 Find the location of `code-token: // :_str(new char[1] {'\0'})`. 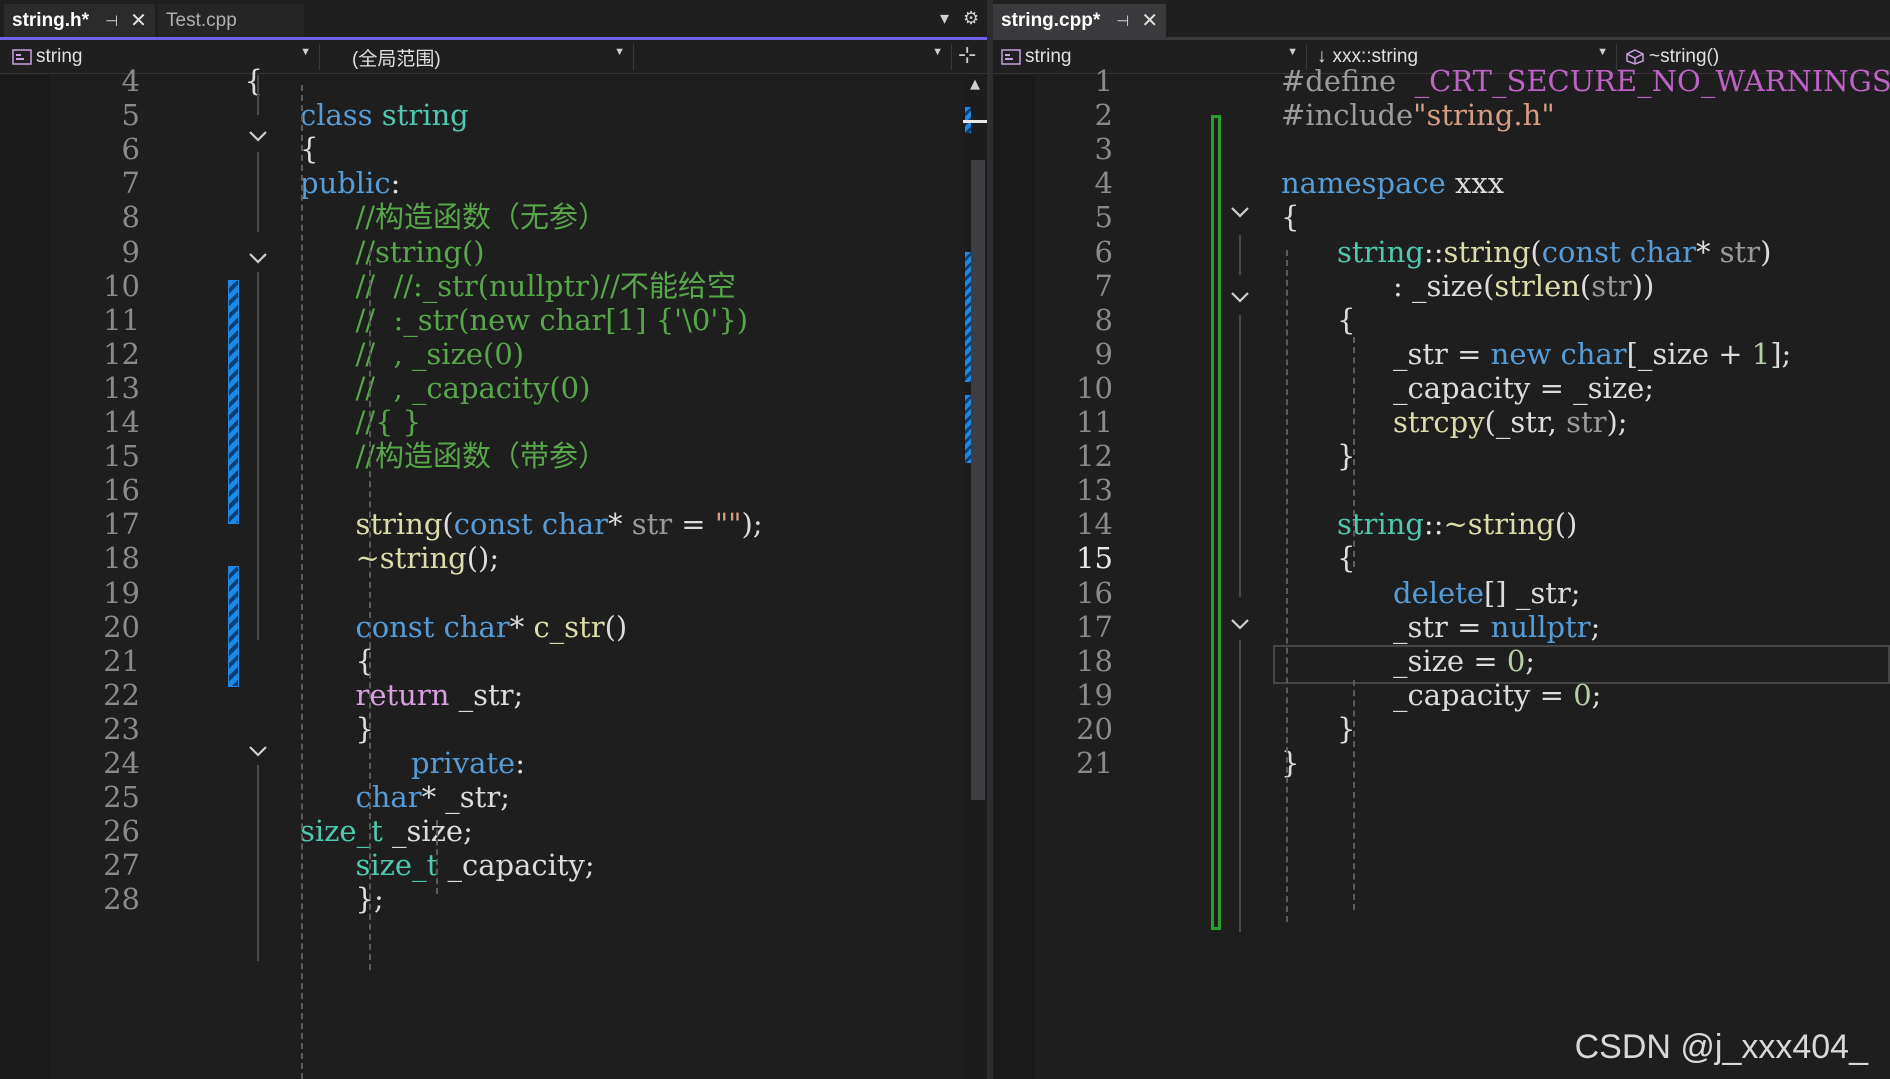

code-token: // :_str(new char[1] {'\0'}) is located at coordinates (552, 319).